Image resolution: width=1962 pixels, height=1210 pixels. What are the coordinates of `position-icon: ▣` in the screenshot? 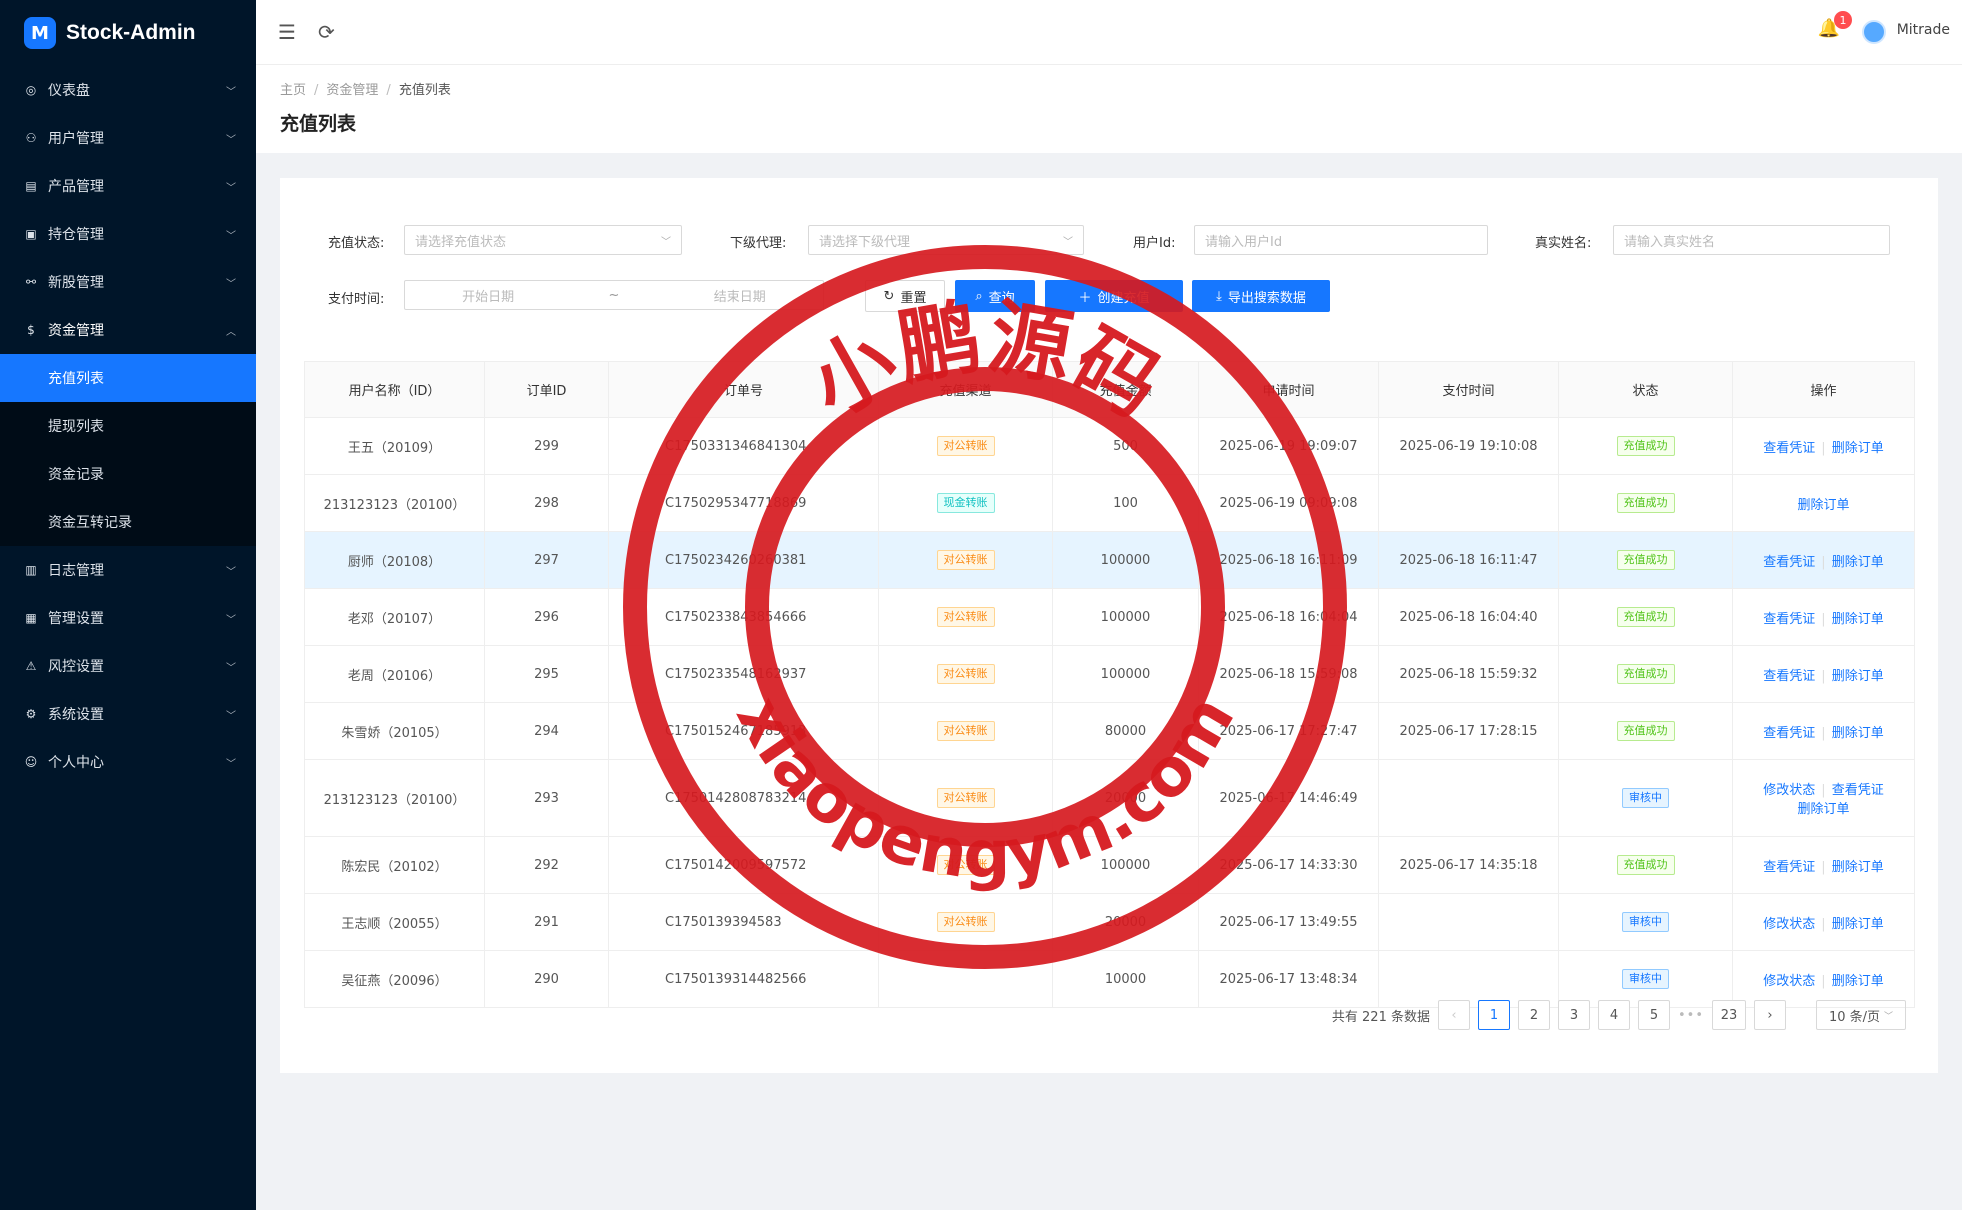 It's located at (31, 234).